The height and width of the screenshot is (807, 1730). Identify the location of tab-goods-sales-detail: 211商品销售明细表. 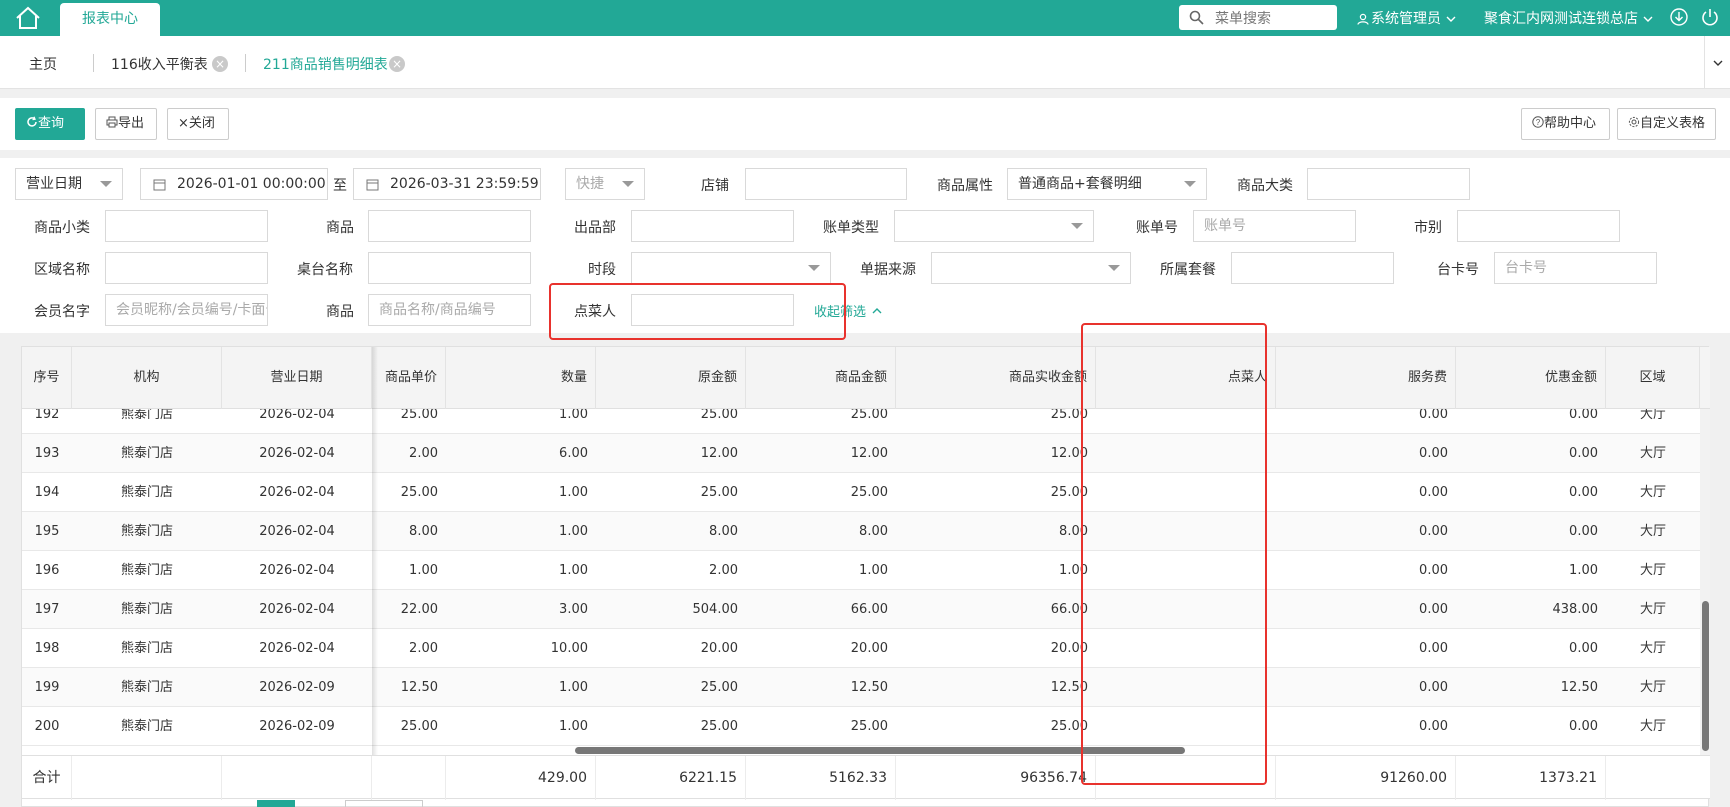
(325, 64).